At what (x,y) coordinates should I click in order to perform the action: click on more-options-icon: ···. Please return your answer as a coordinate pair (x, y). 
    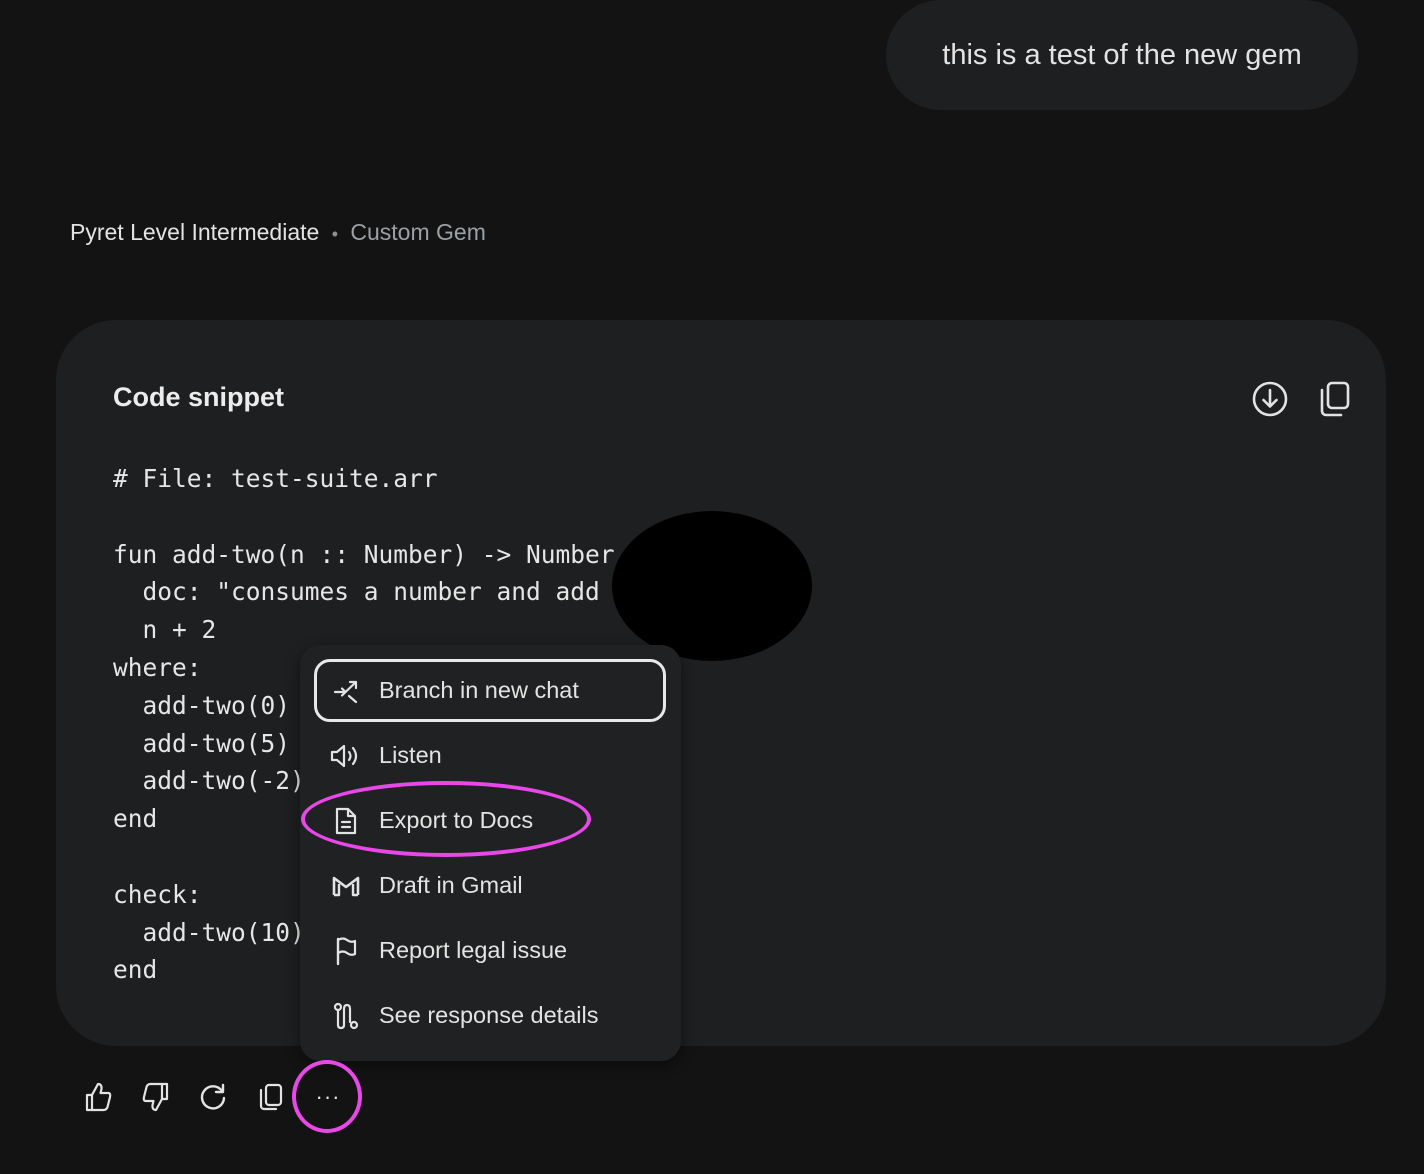
    Looking at the image, I should click on (328, 1096).